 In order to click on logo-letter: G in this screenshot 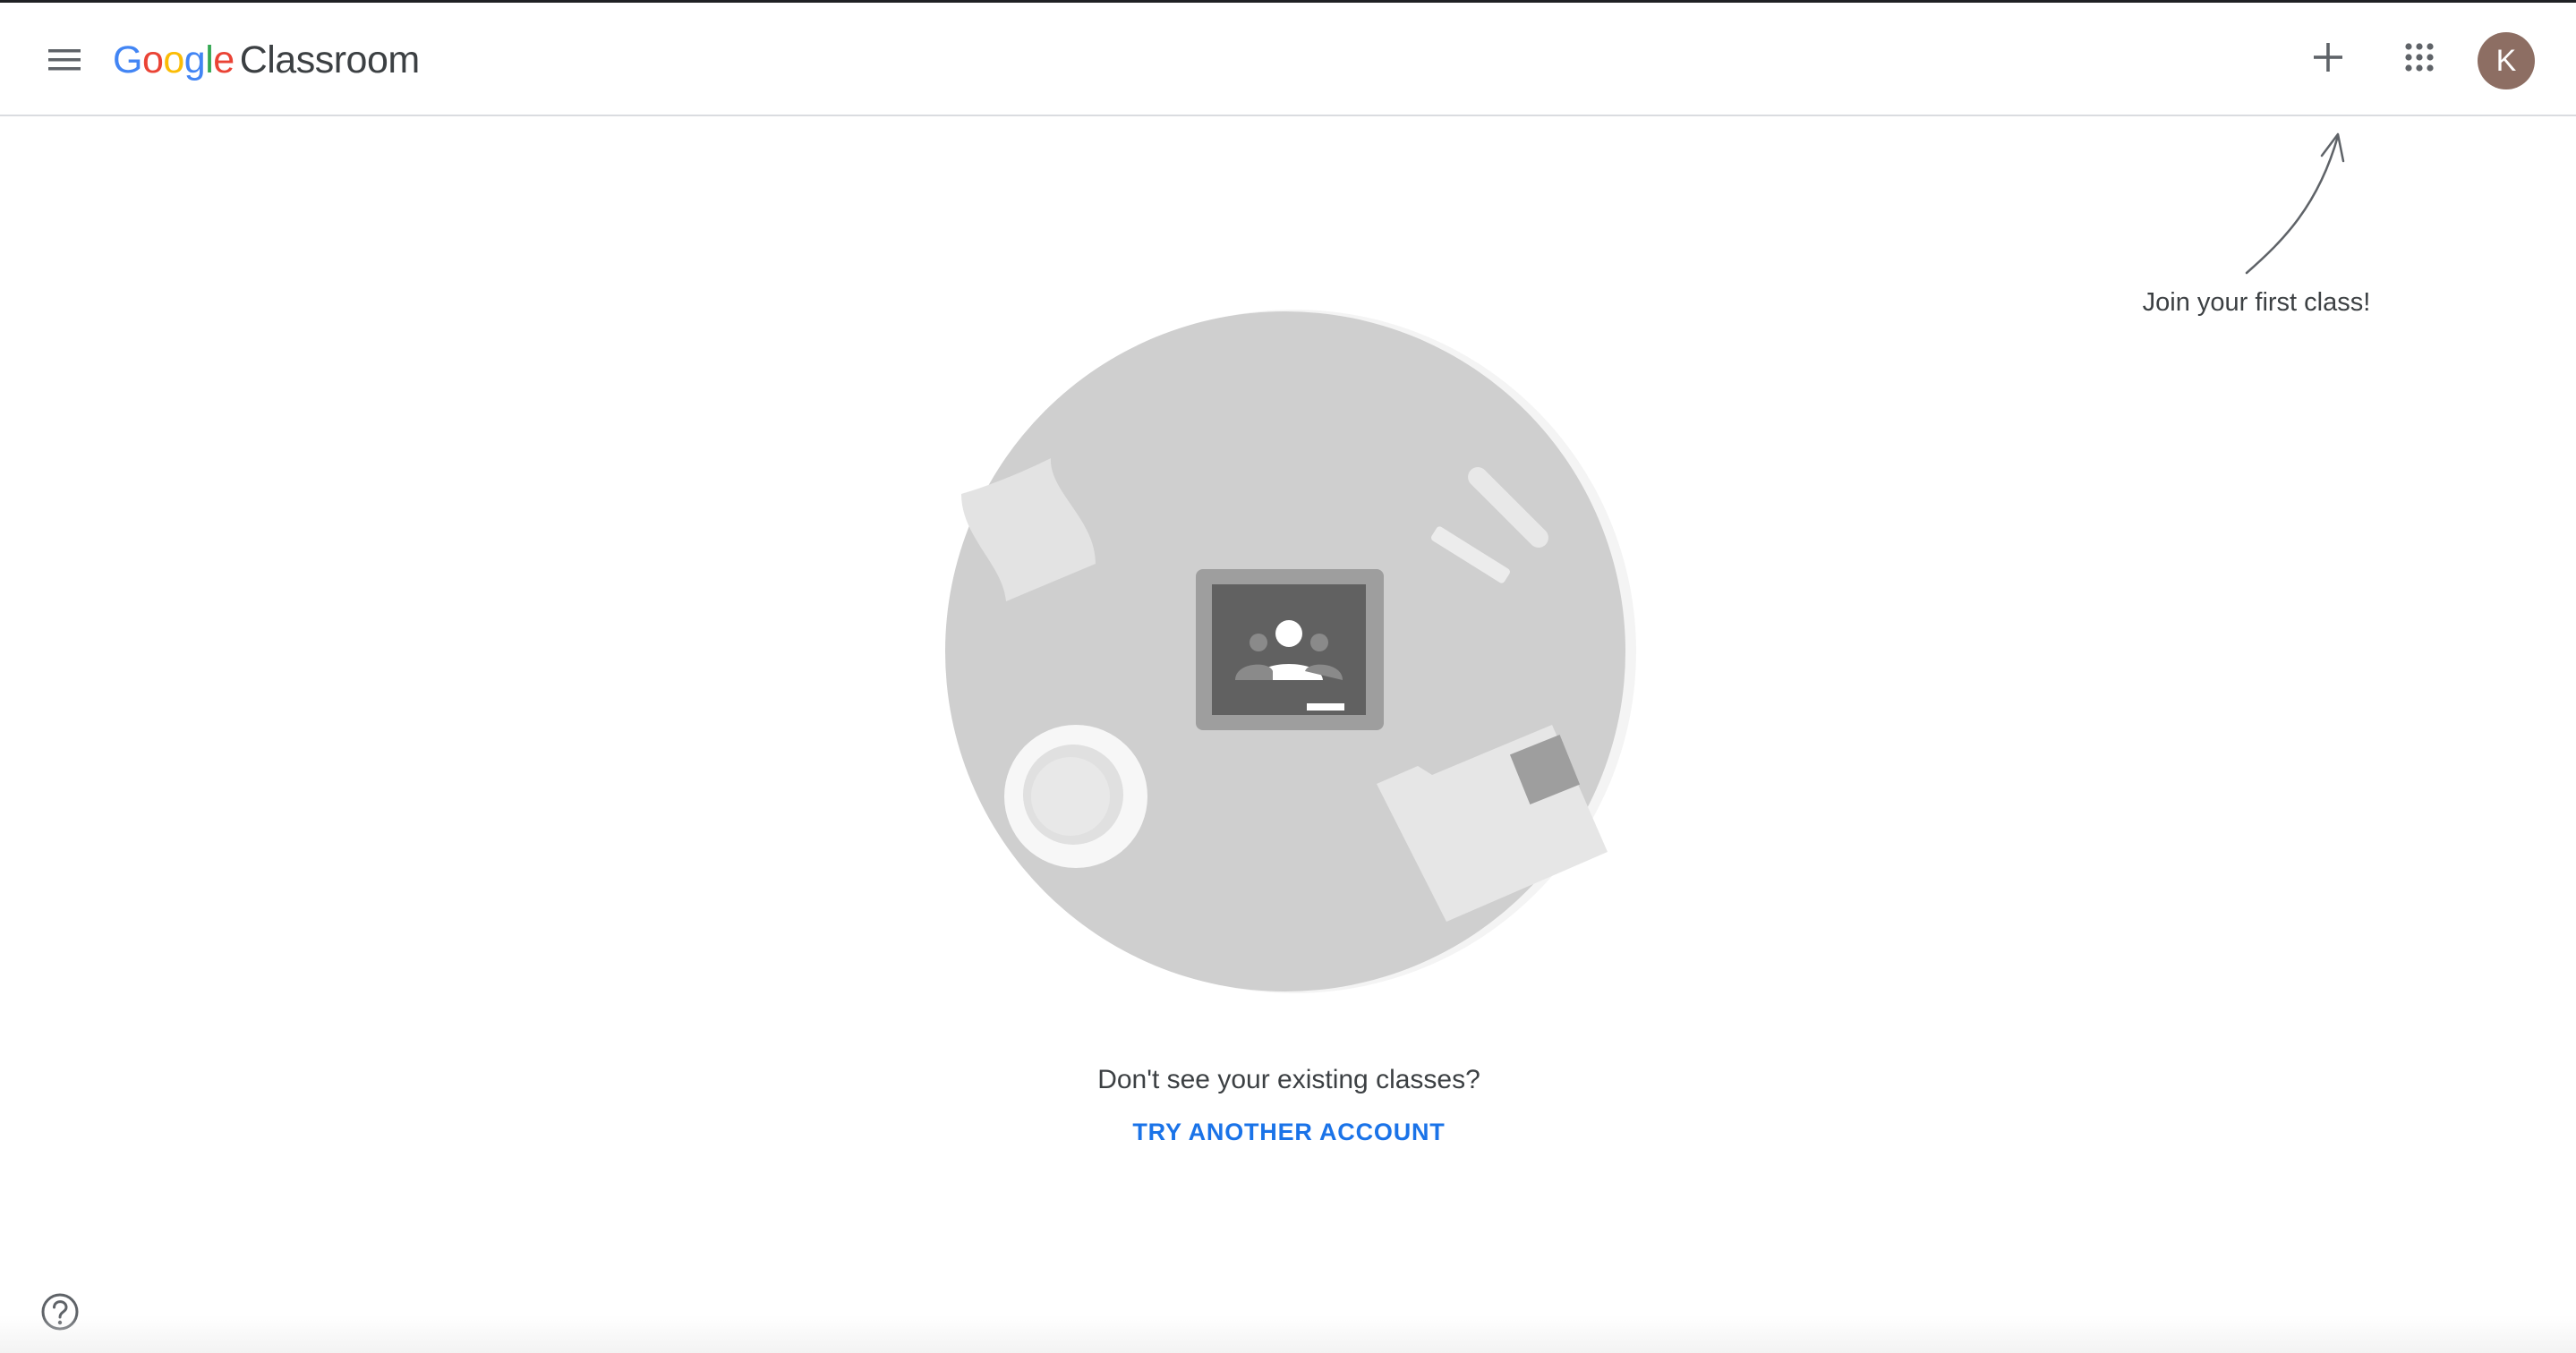, I will do `click(127, 59)`.